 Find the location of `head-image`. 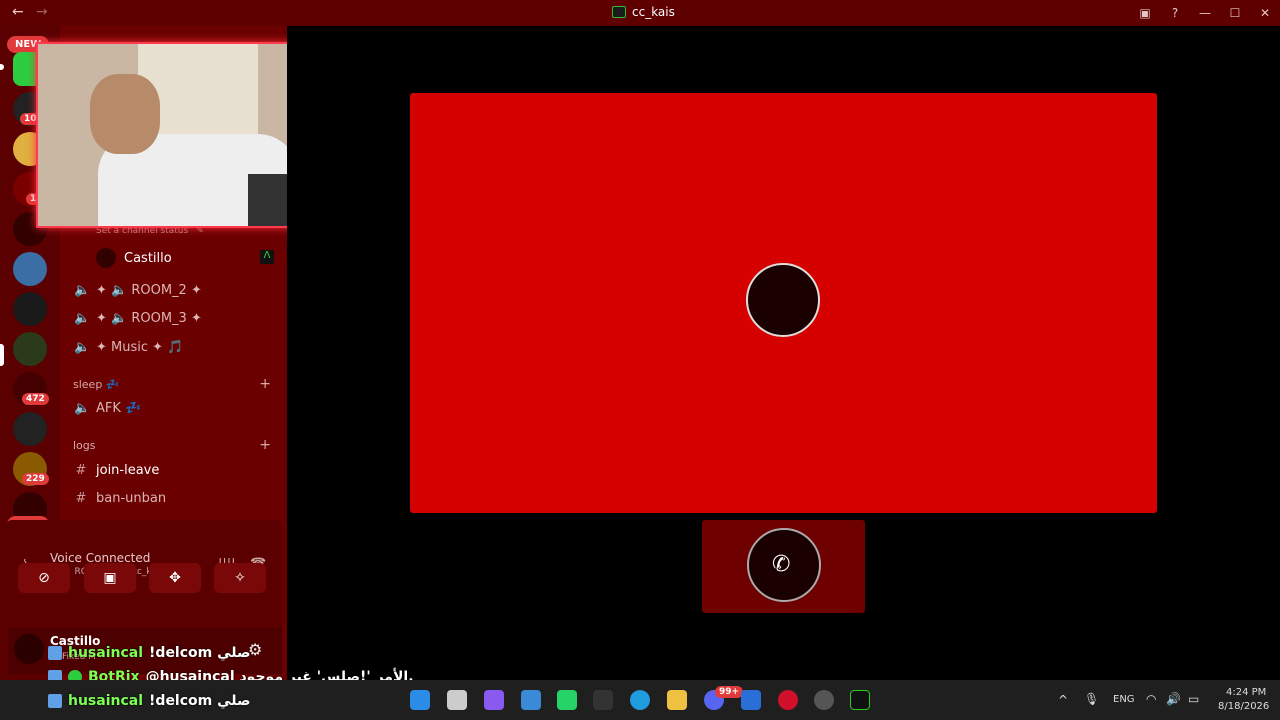

head-image is located at coordinates (125, 114).